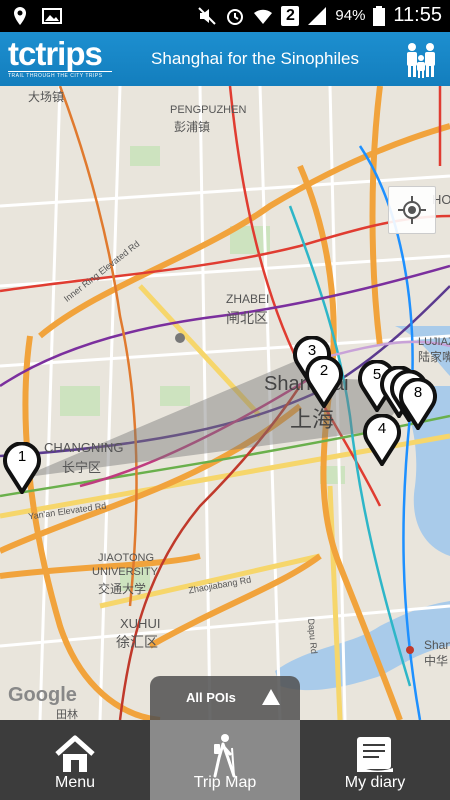  I want to click on image-icon, so click(52, 16).